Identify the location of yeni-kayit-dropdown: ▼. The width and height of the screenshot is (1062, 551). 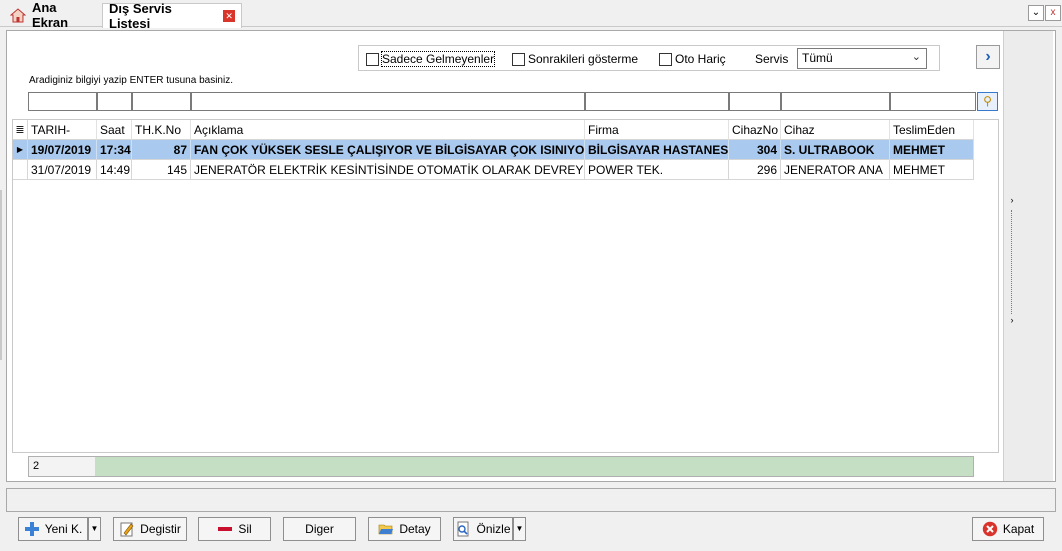
(94, 529).